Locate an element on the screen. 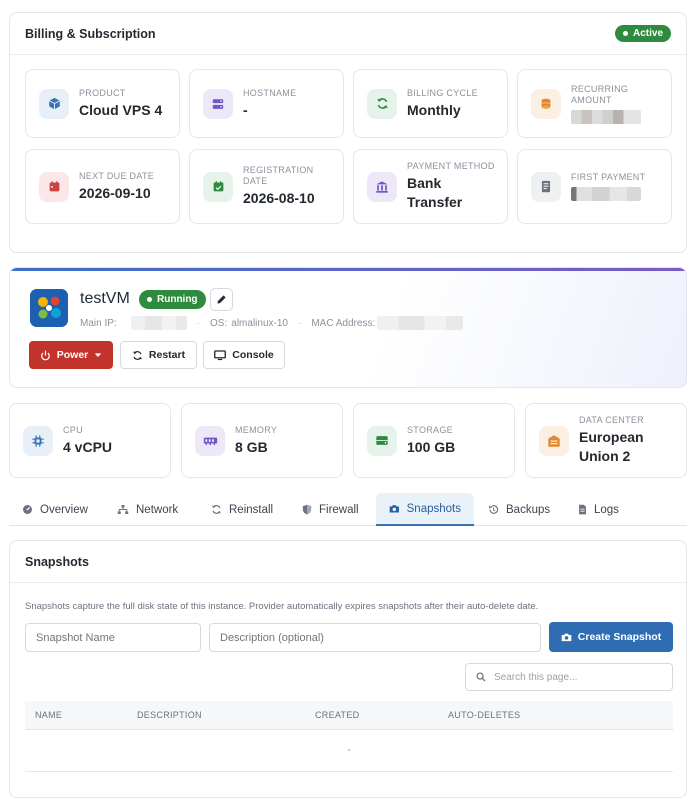 The height and width of the screenshot is (810, 698). pencil-icon is located at coordinates (221, 299).